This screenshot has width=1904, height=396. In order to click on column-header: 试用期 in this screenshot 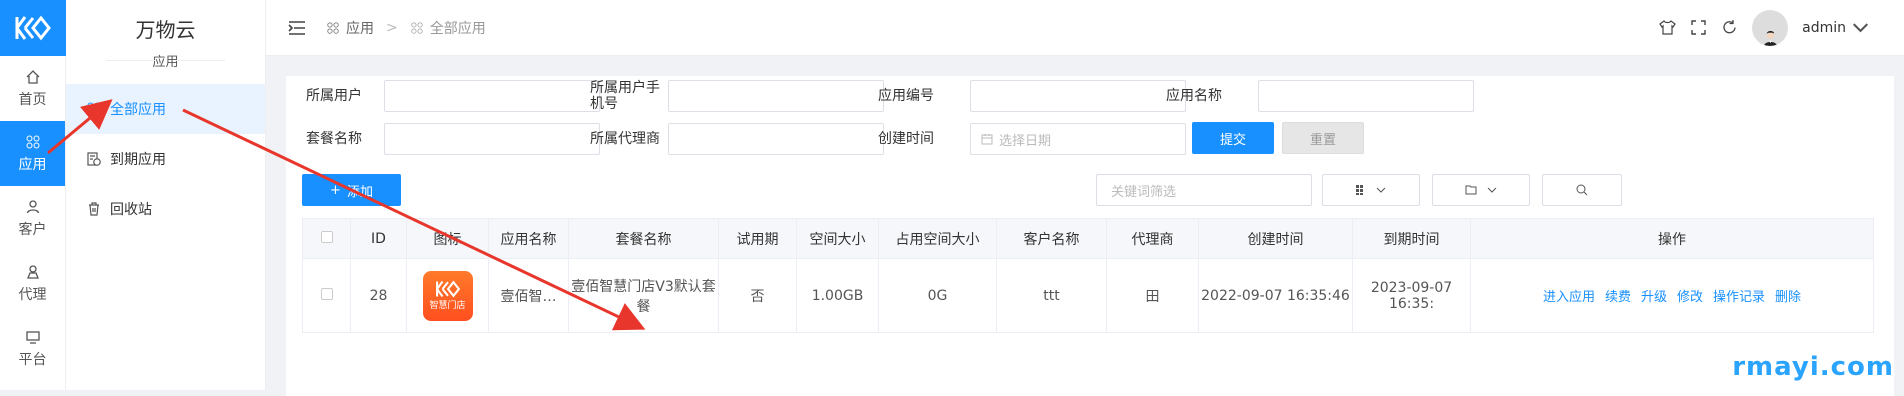, I will do `click(757, 238)`.